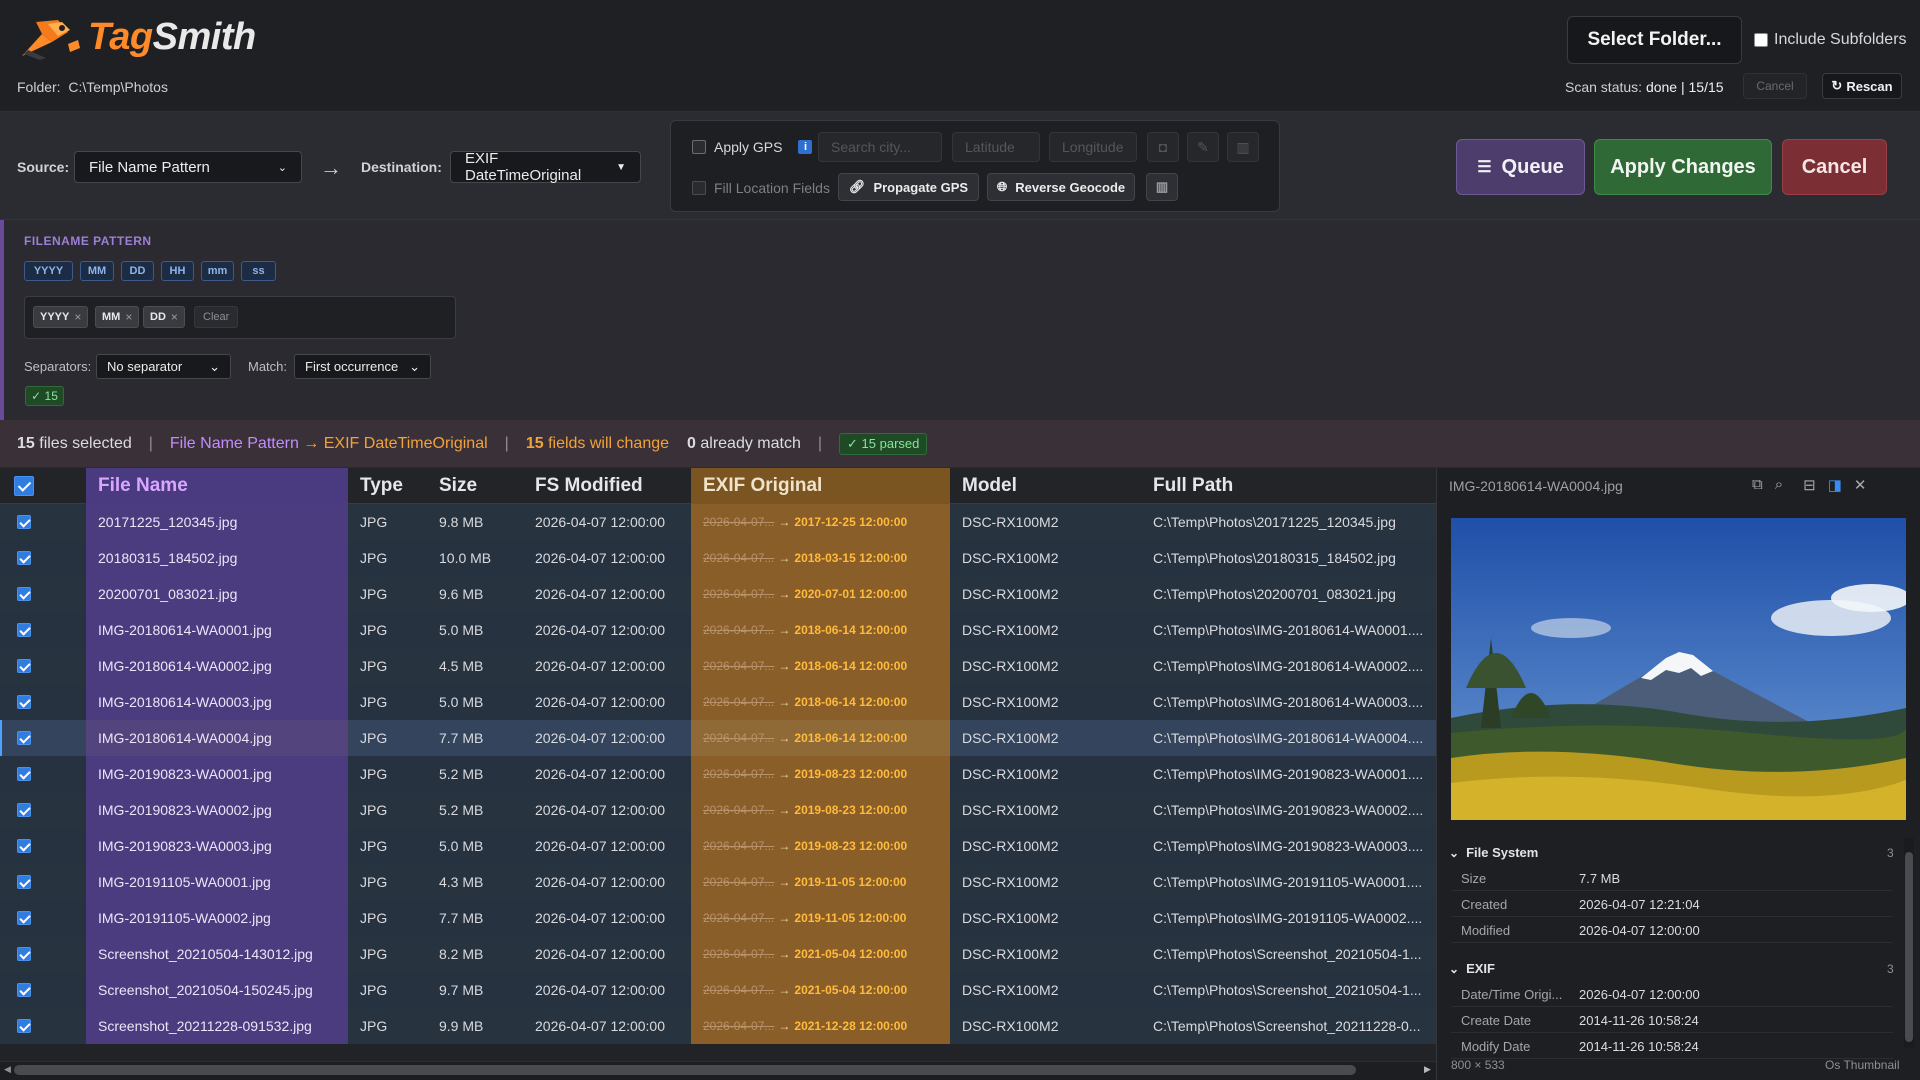 The width and height of the screenshot is (1920, 1080). What do you see at coordinates (1427, 1069) in the screenshot?
I see `scroll-right-icon: ▶` at bounding box center [1427, 1069].